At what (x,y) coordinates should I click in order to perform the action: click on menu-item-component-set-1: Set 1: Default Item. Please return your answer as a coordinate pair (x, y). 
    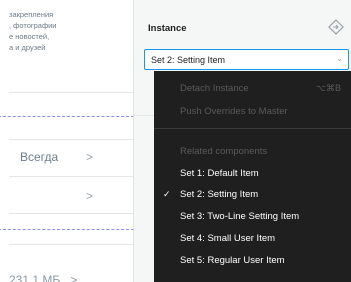
    Looking at the image, I should click on (219, 173).